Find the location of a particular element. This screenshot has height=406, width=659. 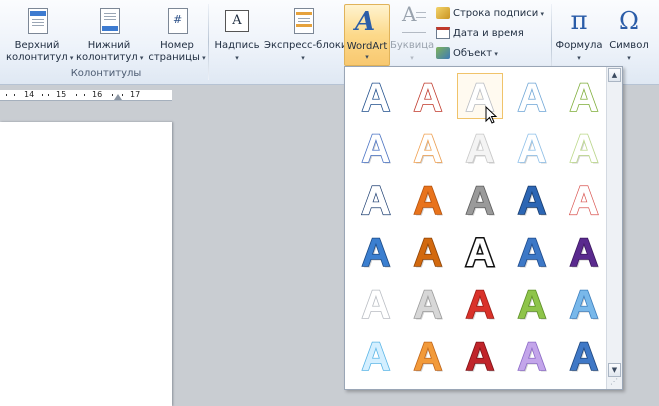

wordart-icon: A is located at coordinates (365, 22).